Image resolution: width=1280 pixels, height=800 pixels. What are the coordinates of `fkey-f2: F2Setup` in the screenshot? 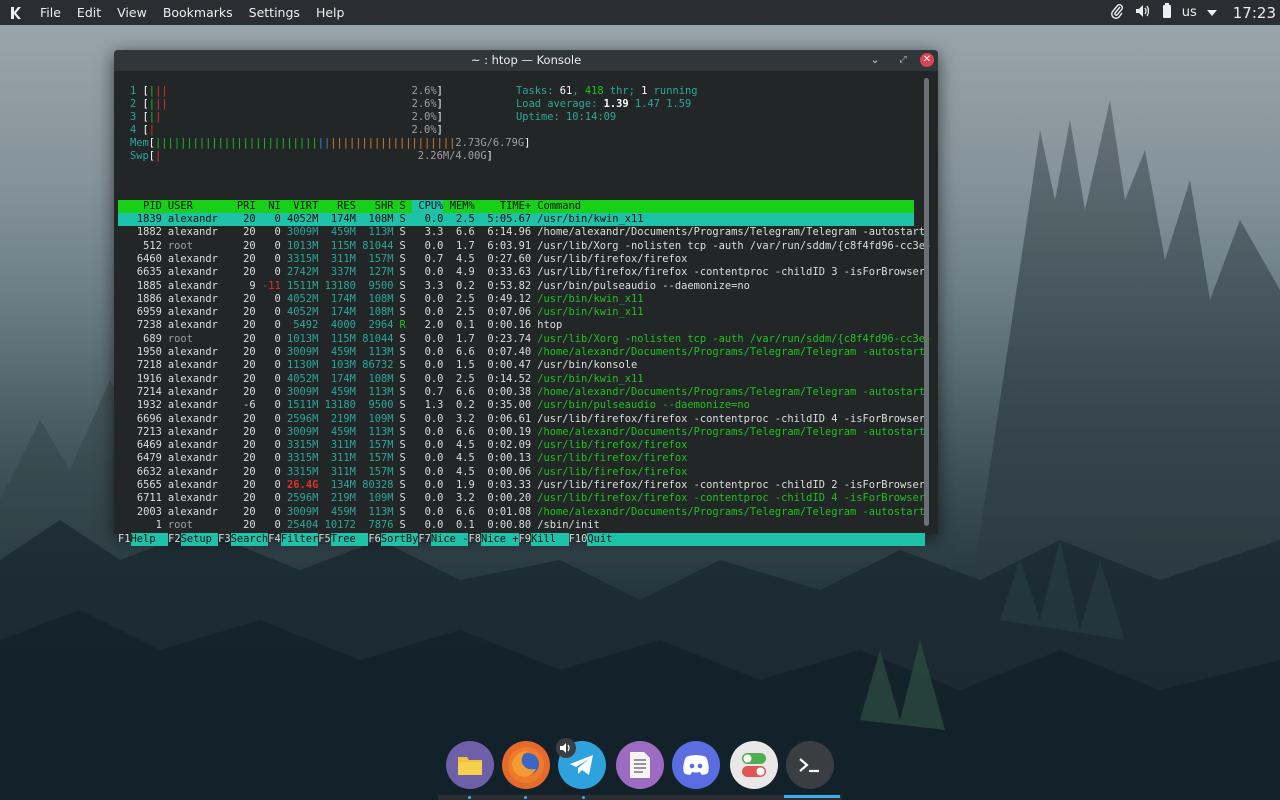 It's located at (193, 539).